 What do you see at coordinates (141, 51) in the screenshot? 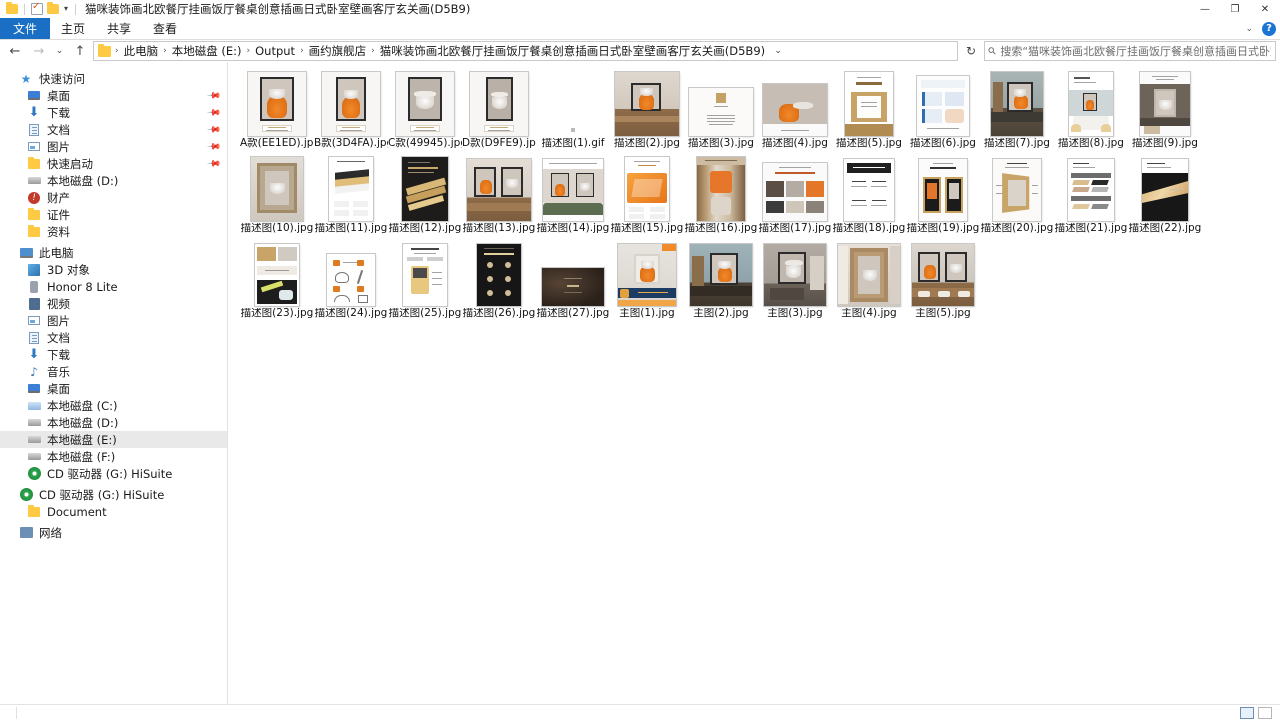
I see `breadcrumb-item-0: 此电脑` at bounding box center [141, 51].